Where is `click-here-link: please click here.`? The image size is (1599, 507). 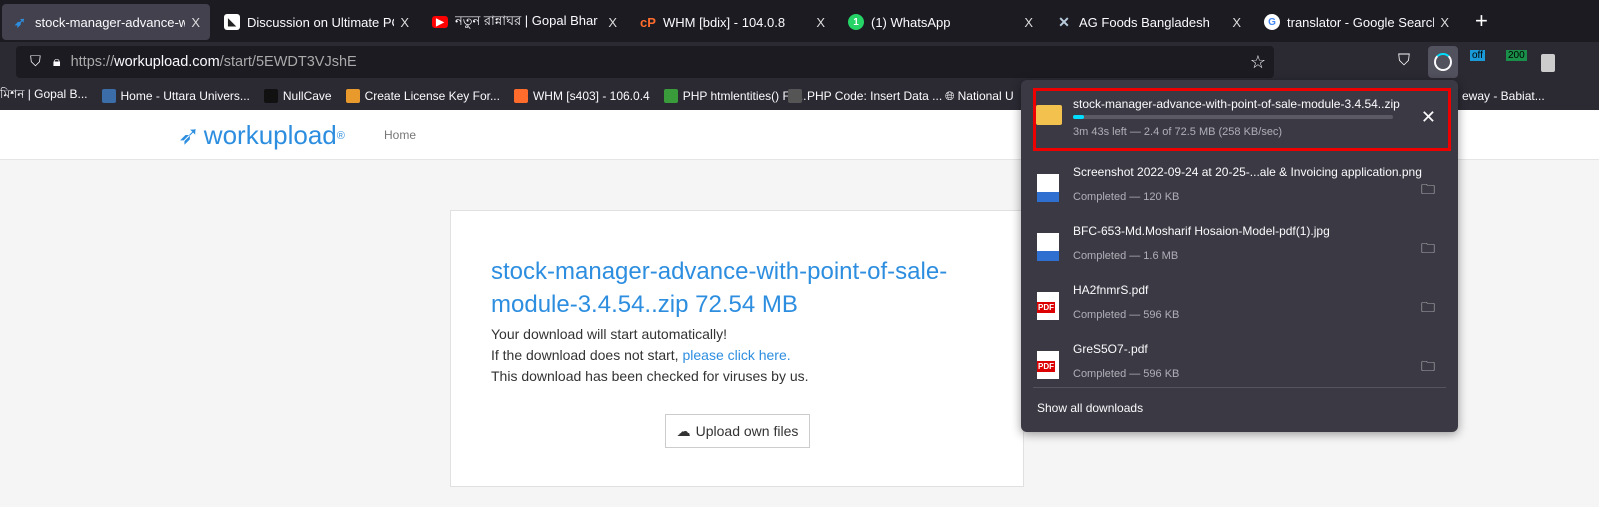
click-here-link: please click here. is located at coordinates (736, 355).